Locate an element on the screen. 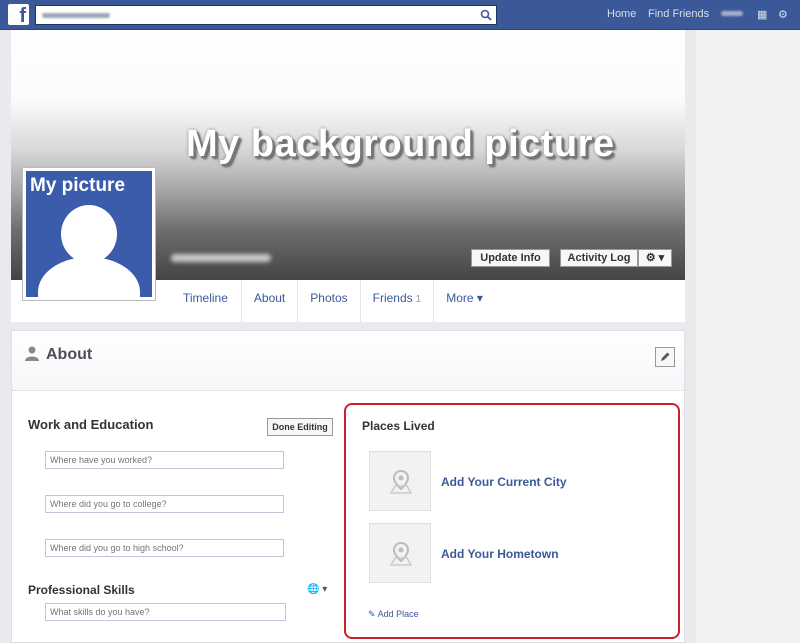 The image size is (800, 643). activity-log-button: Activity Log is located at coordinates (599, 258).